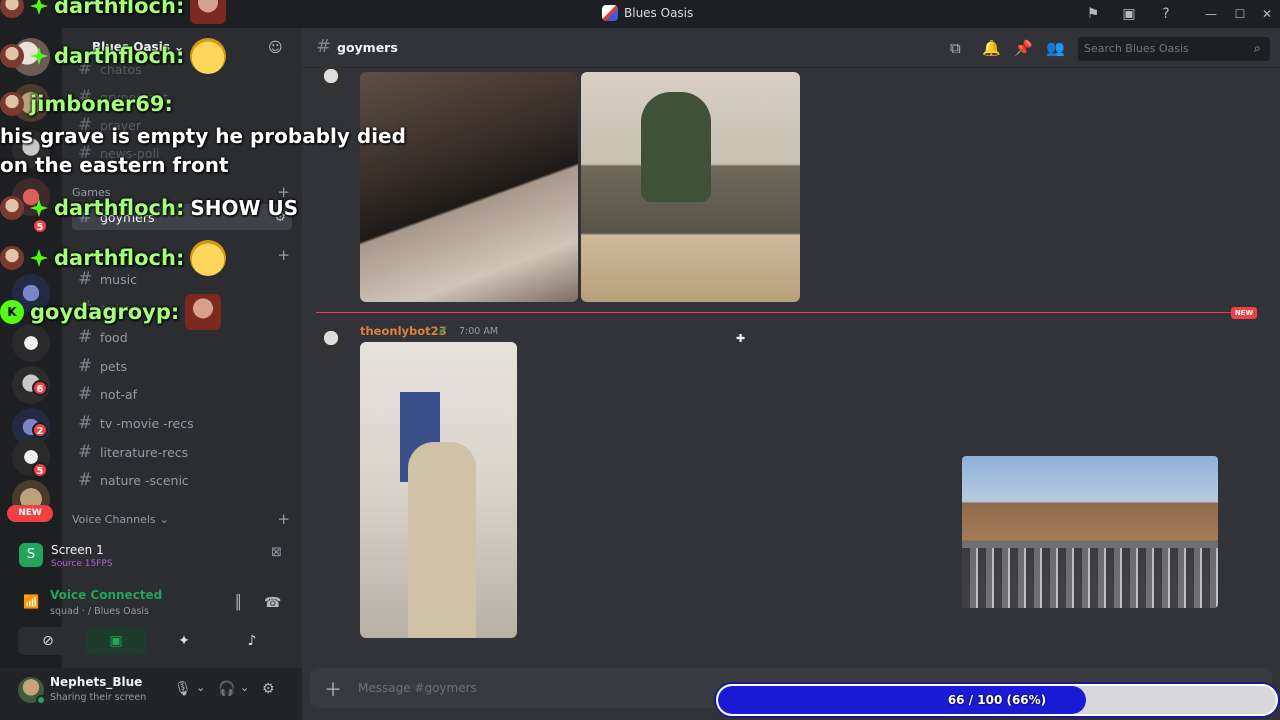 This screenshot has width=1280, height=720. Describe the element at coordinates (31, 555) in the screenshot. I see `screen-share-app-icon: S` at that location.